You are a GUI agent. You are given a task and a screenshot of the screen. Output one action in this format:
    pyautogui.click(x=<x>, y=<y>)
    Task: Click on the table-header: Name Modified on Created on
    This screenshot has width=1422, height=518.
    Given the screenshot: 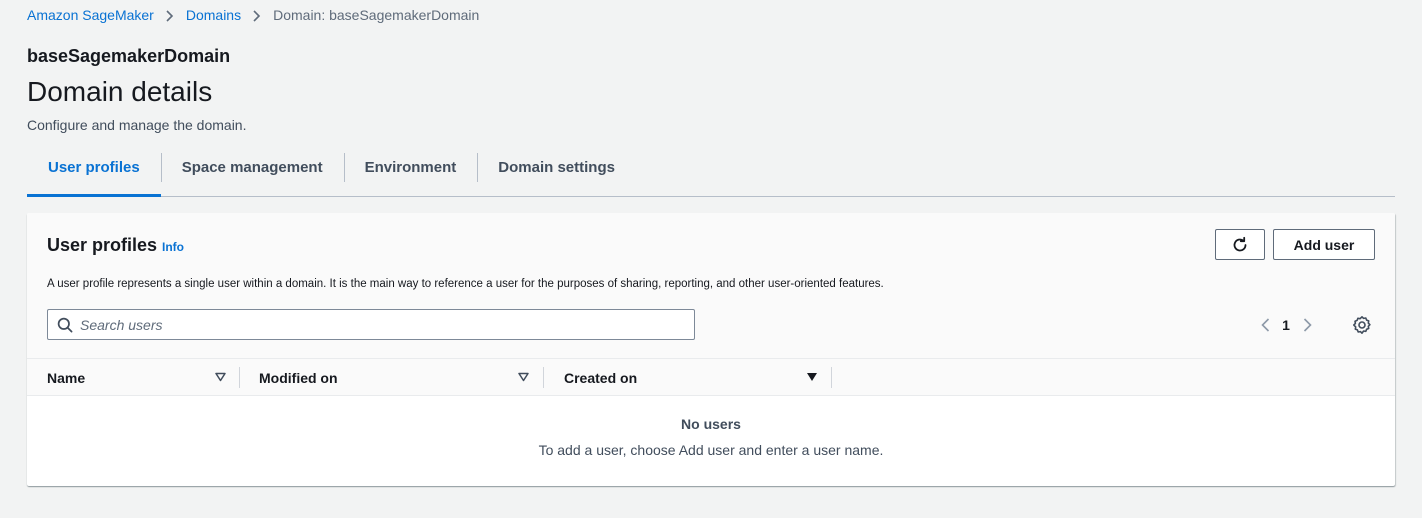 What is the action you would take?
    pyautogui.click(x=711, y=377)
    